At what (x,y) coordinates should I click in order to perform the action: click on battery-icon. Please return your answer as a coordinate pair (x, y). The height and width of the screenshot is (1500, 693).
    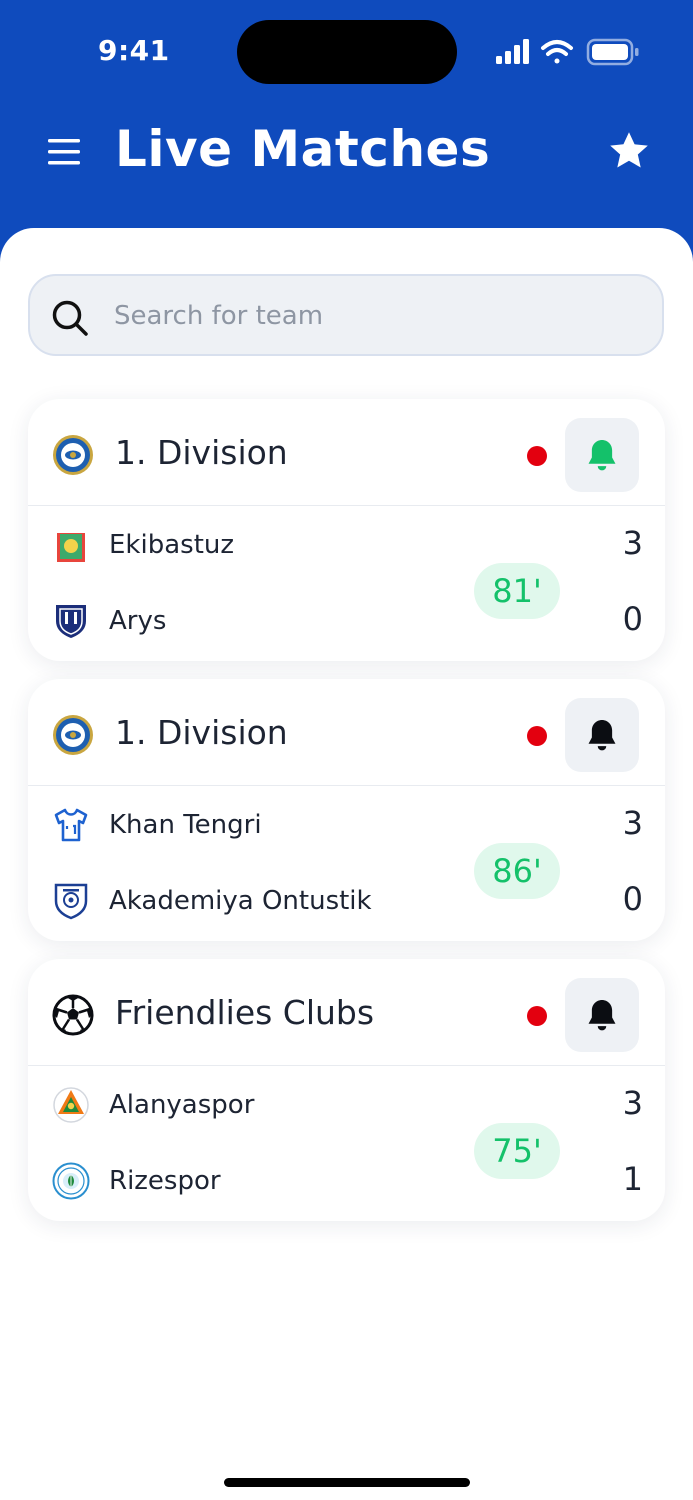
    Looking at the image, I should click on (612, 52).